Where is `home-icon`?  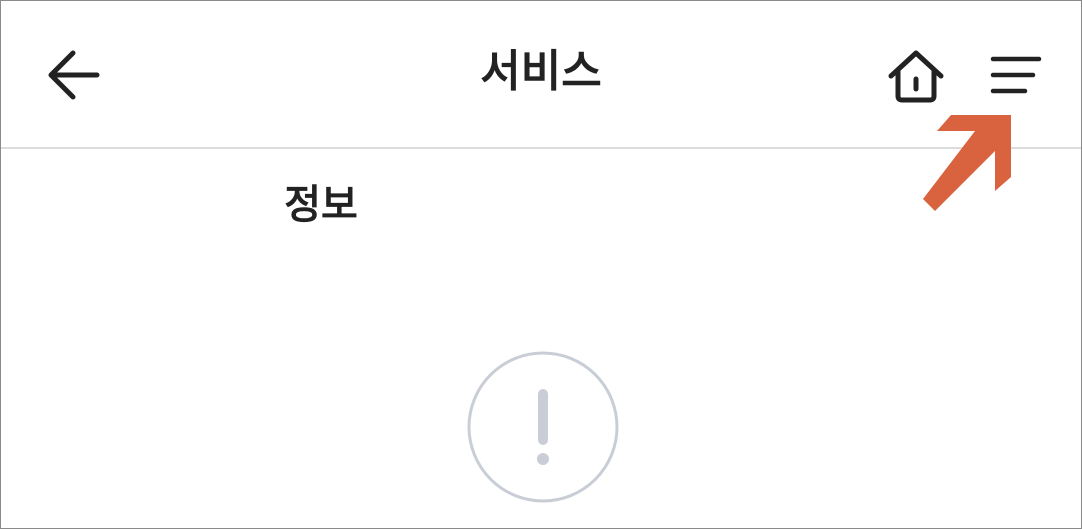
home-icon is located at coordinates (916, 76).